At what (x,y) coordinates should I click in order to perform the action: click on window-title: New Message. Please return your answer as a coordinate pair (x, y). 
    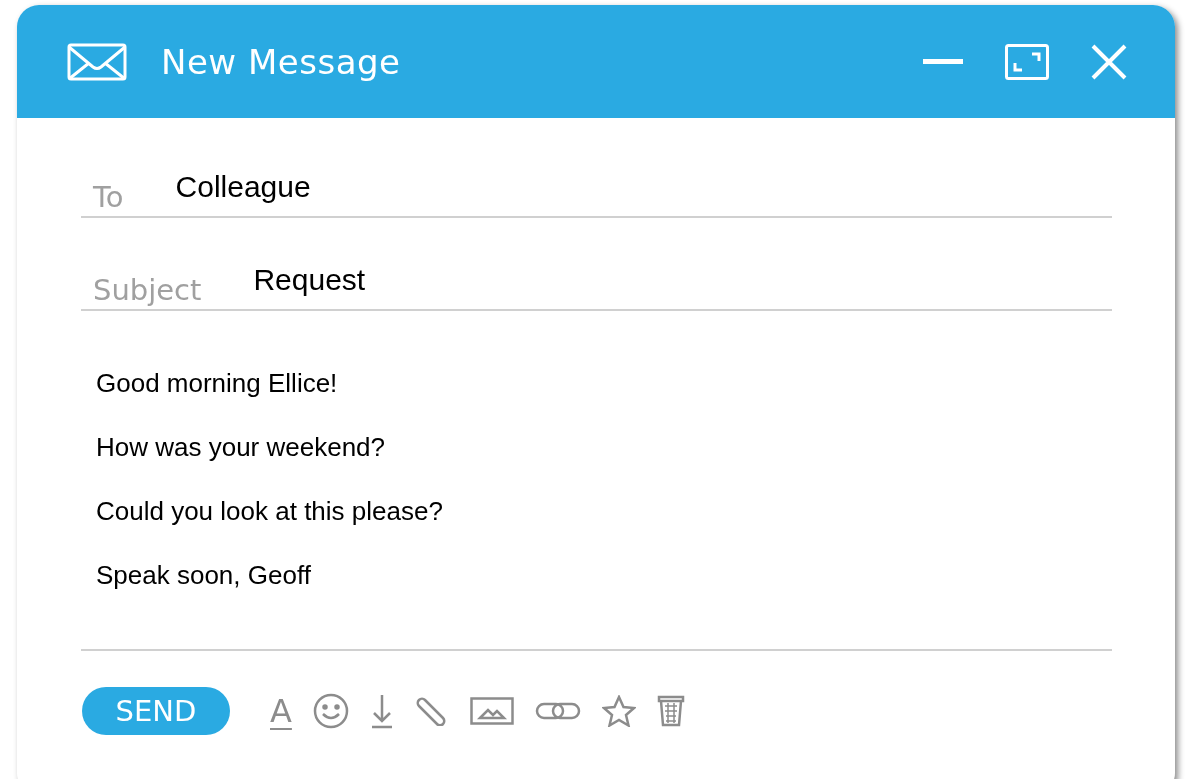
    Looking at the image, I should click on (281, 61).